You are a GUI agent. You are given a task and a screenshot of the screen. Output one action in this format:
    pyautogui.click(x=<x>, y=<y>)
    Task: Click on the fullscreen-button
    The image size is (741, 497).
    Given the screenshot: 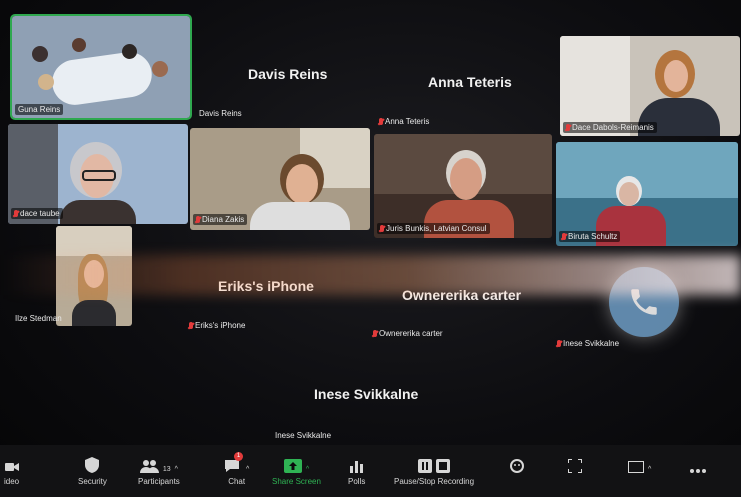 What is the action you would take?
    pyautogui.click(x=575, y=466)
    